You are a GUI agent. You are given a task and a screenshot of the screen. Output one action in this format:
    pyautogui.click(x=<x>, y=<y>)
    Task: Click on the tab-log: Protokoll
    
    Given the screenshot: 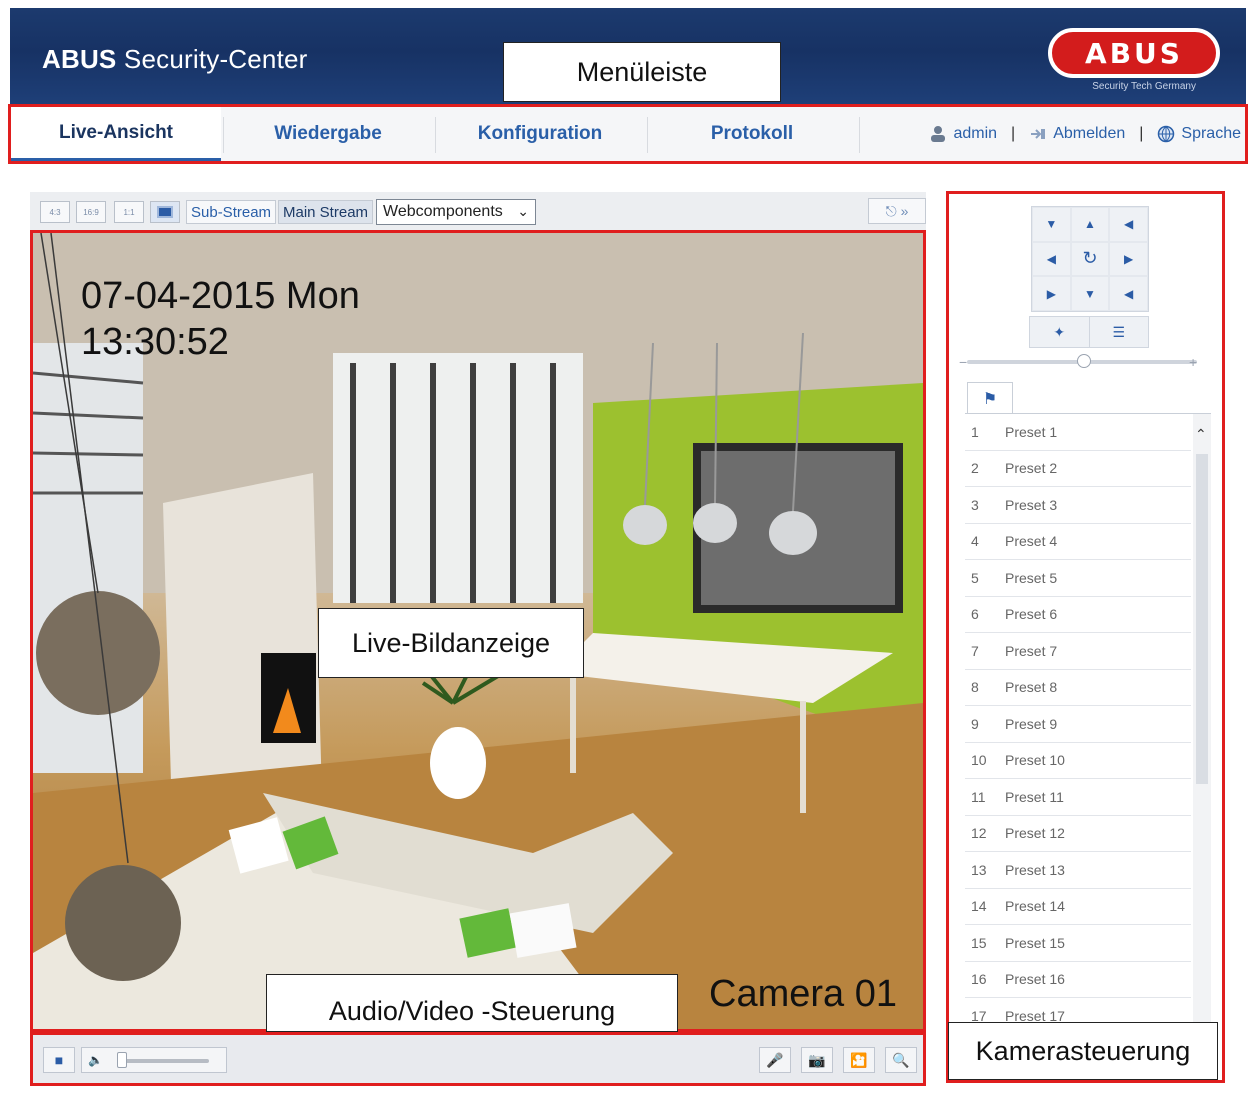 What is the action you would take?
    pyautogui.click(x=752, y=134)
    